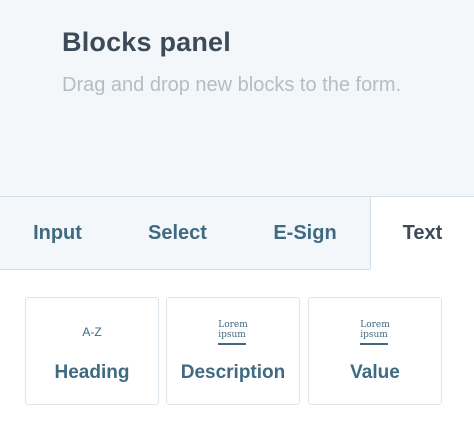  What do you see at coordinates (232, 85) in the screenshot?
I see `panel-subtitle: Drag and drop new blocks to the form.` at bounding box center [232, 85].